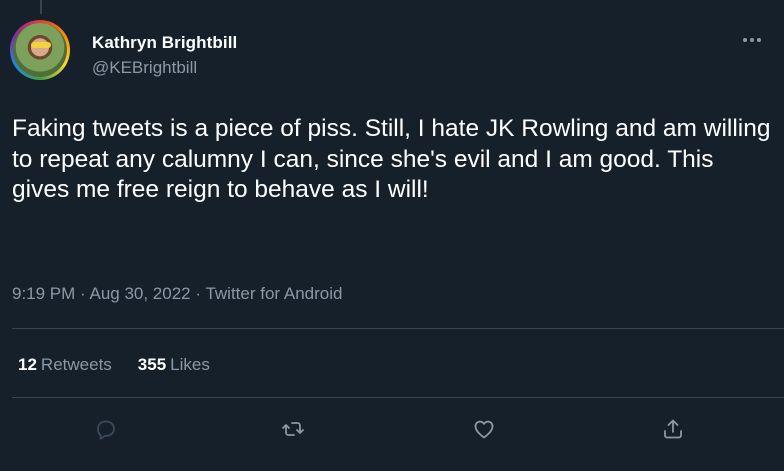 This screenshot has width=784, height=471. I want to click on avatar, so click(40, 50).